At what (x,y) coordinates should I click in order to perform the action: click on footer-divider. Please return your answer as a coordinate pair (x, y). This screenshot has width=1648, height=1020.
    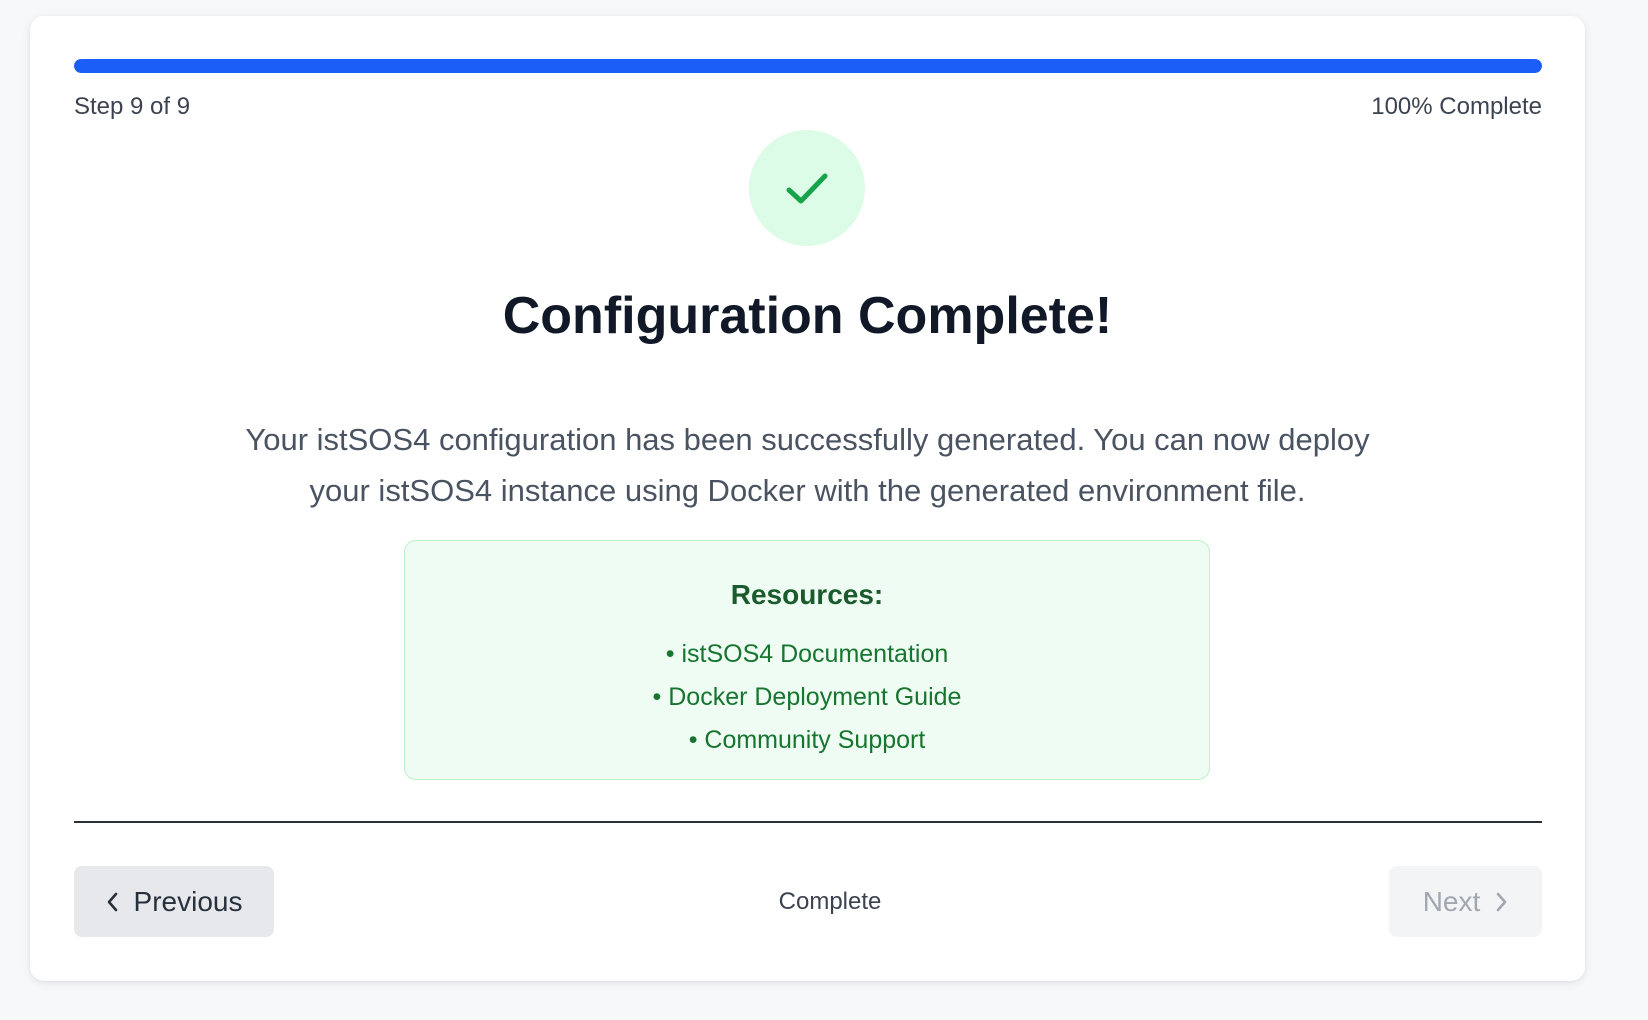
    Looking at the image, I should click on (808, 822).